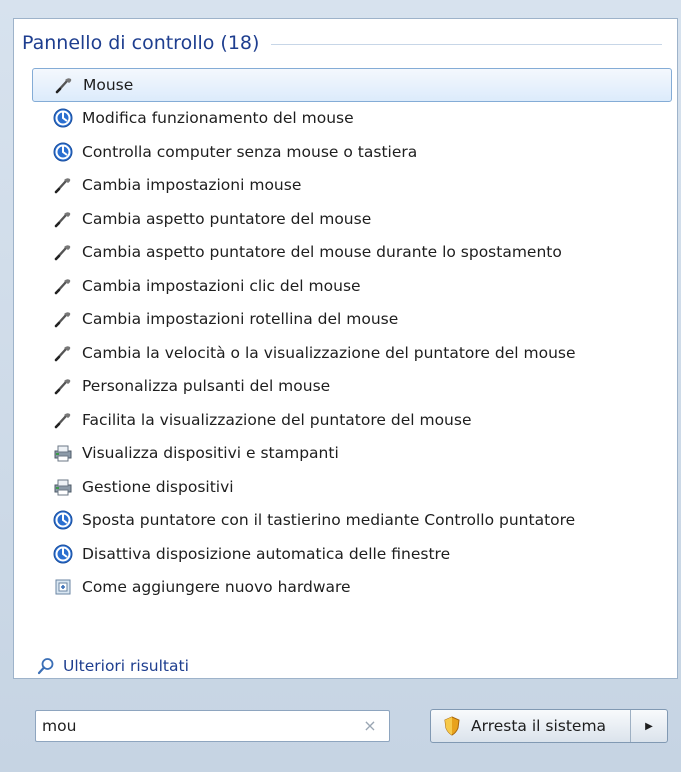 Image resolution: width=681 pixels, height=772 pixels. What do you see at coordinates (63, 587) in the screenshot?
I see `add-hardware-icon` at bounding box center [63, 587].